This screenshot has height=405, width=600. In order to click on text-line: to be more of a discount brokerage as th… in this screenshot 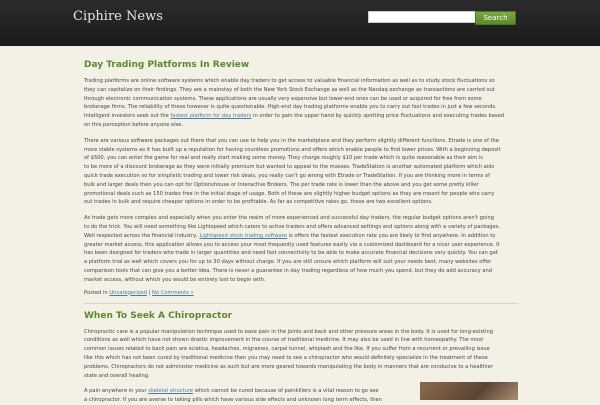, I will do `click(301, 167)`.